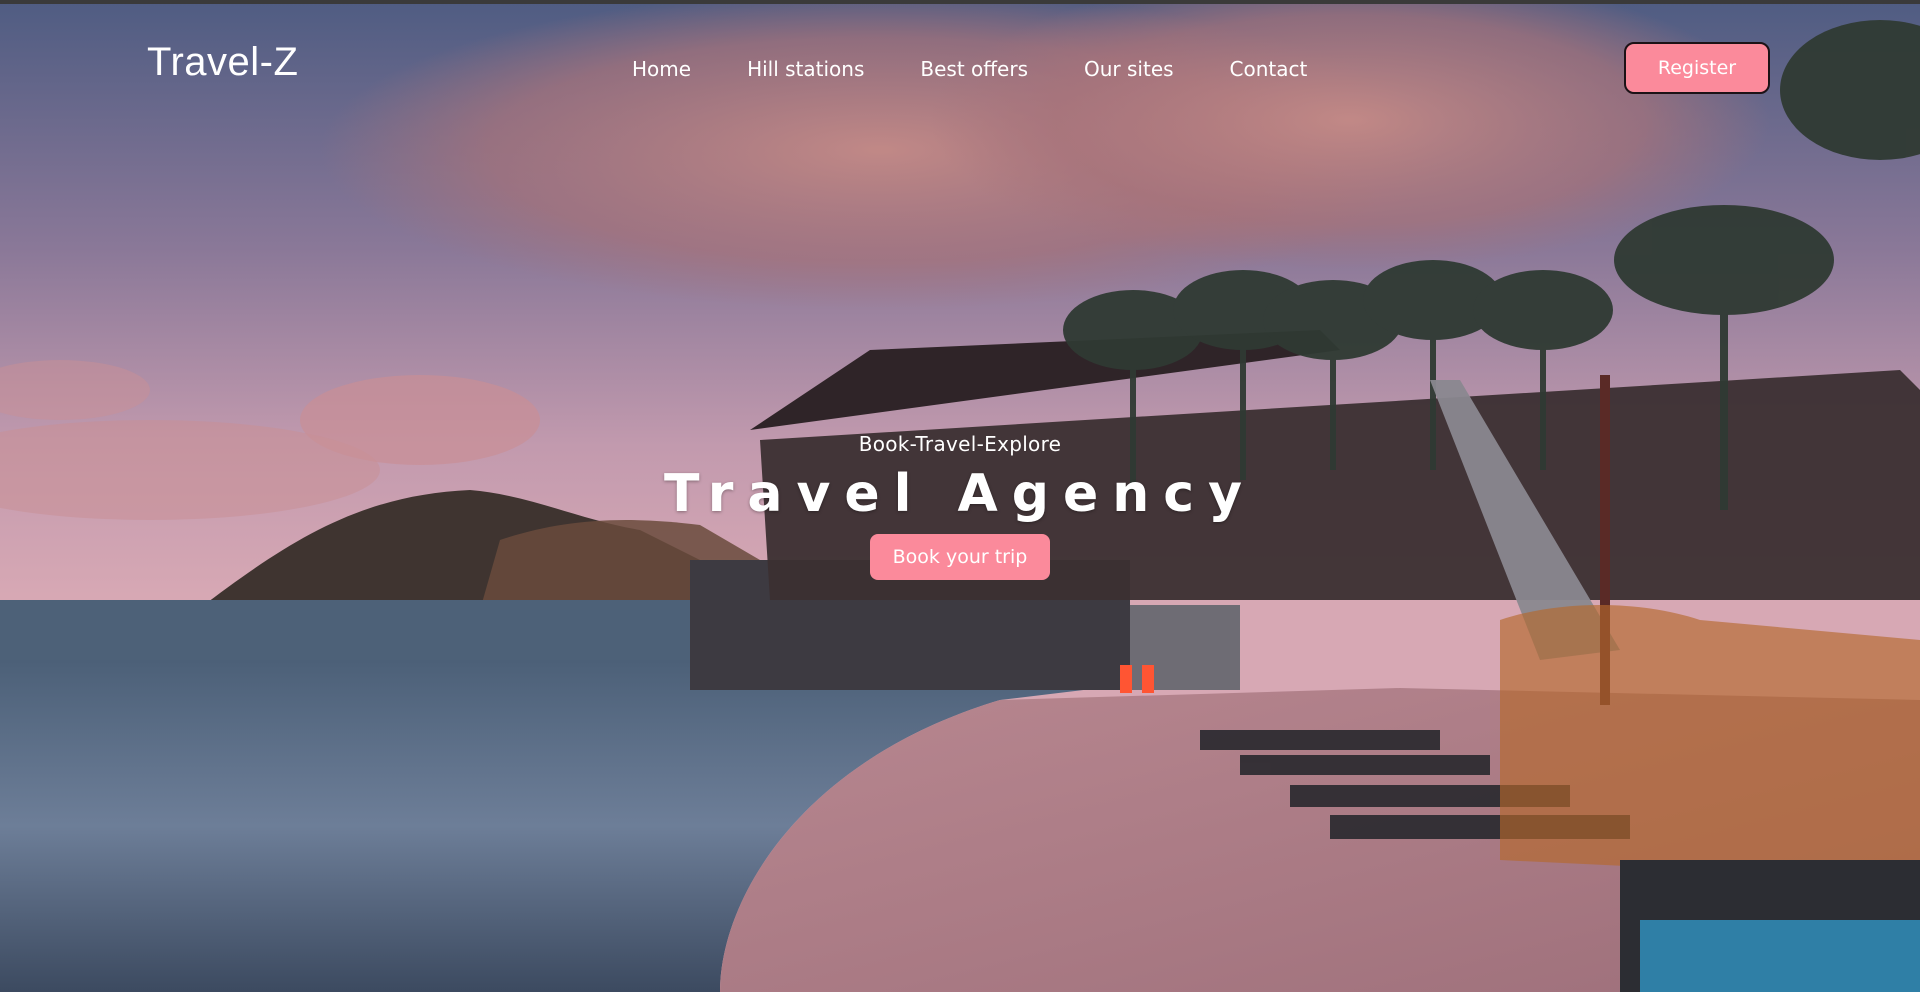  Describe the element at coordinates (222, 62) in the screenshot. I see `brand-logo: Travel-Z` at that location.